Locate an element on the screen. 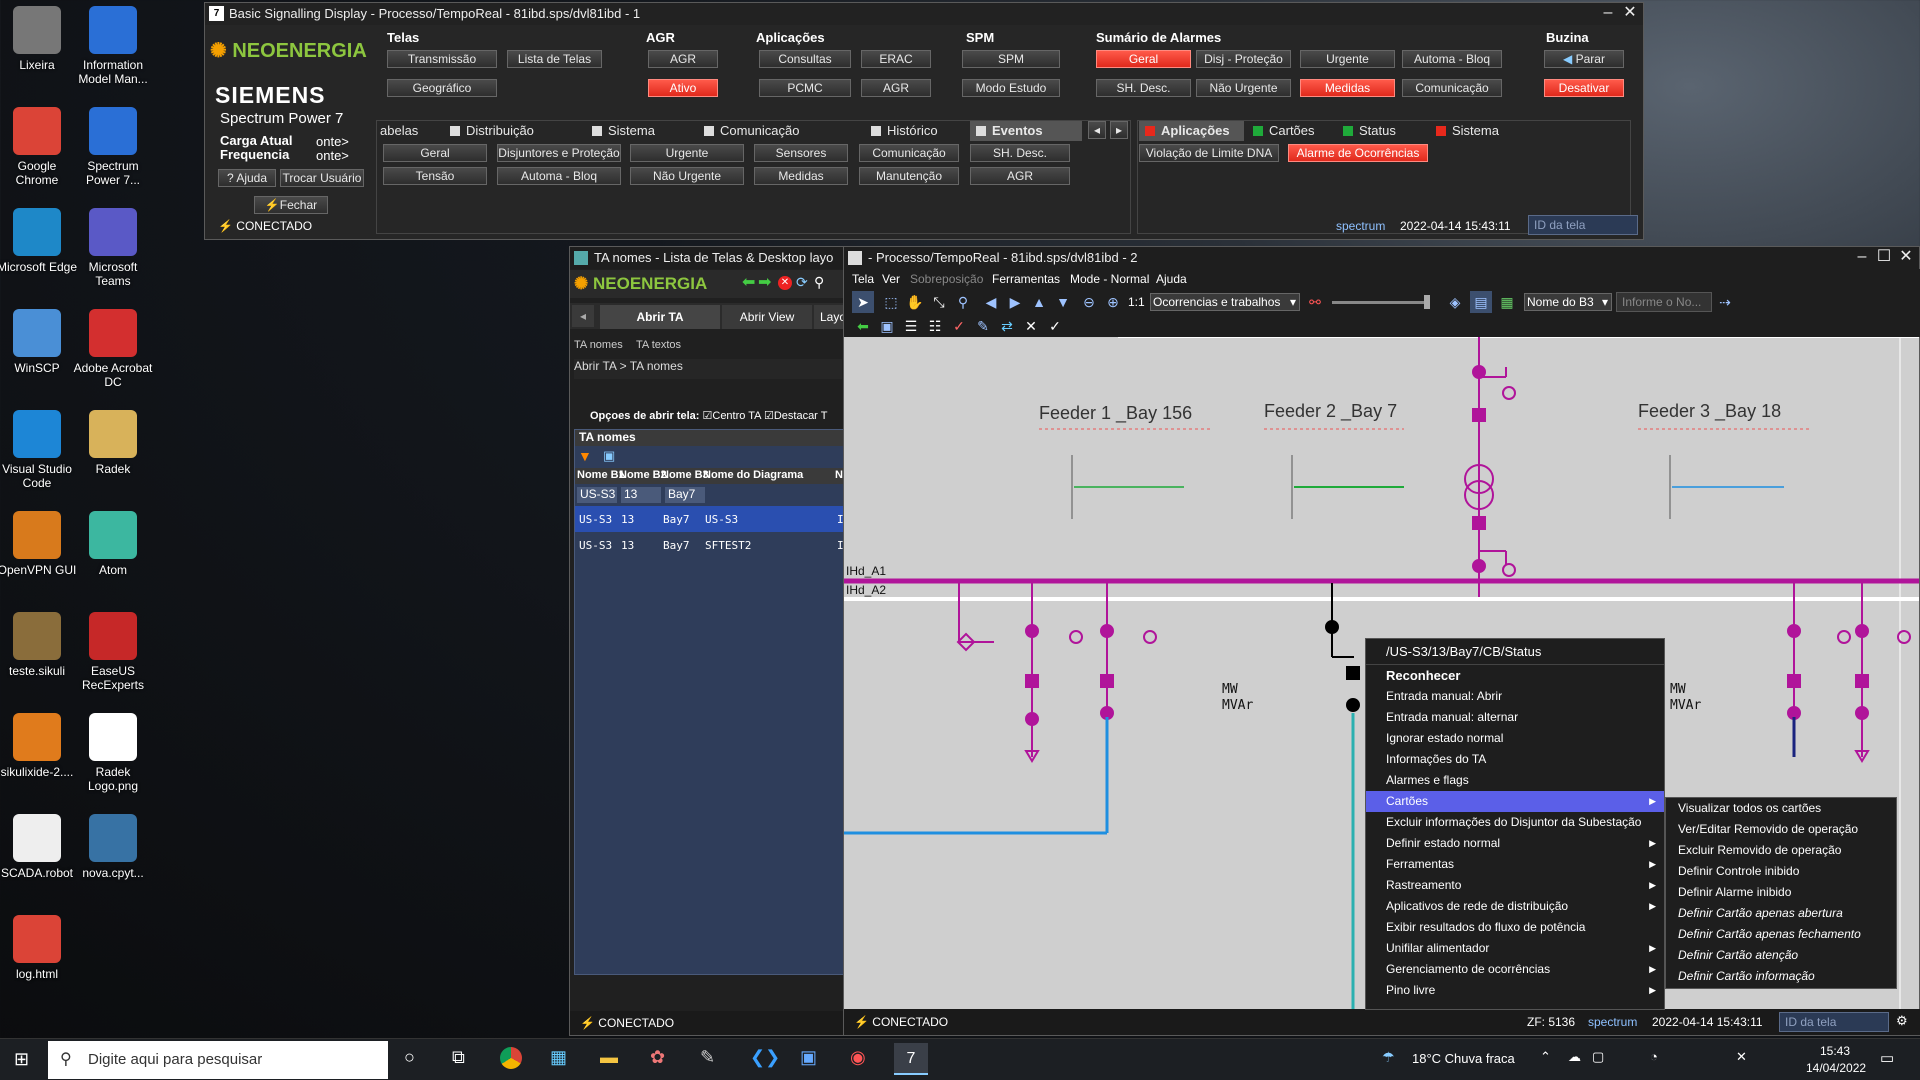 This screenshot has height=1080, width=1920. desktop-icon-chrome-icon: Google Chrome is located at coordinates (39, 147).